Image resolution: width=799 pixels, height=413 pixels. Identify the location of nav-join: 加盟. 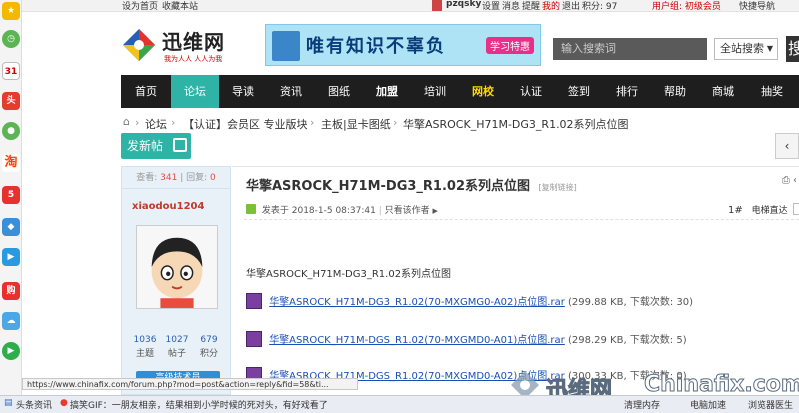
(387, 91).